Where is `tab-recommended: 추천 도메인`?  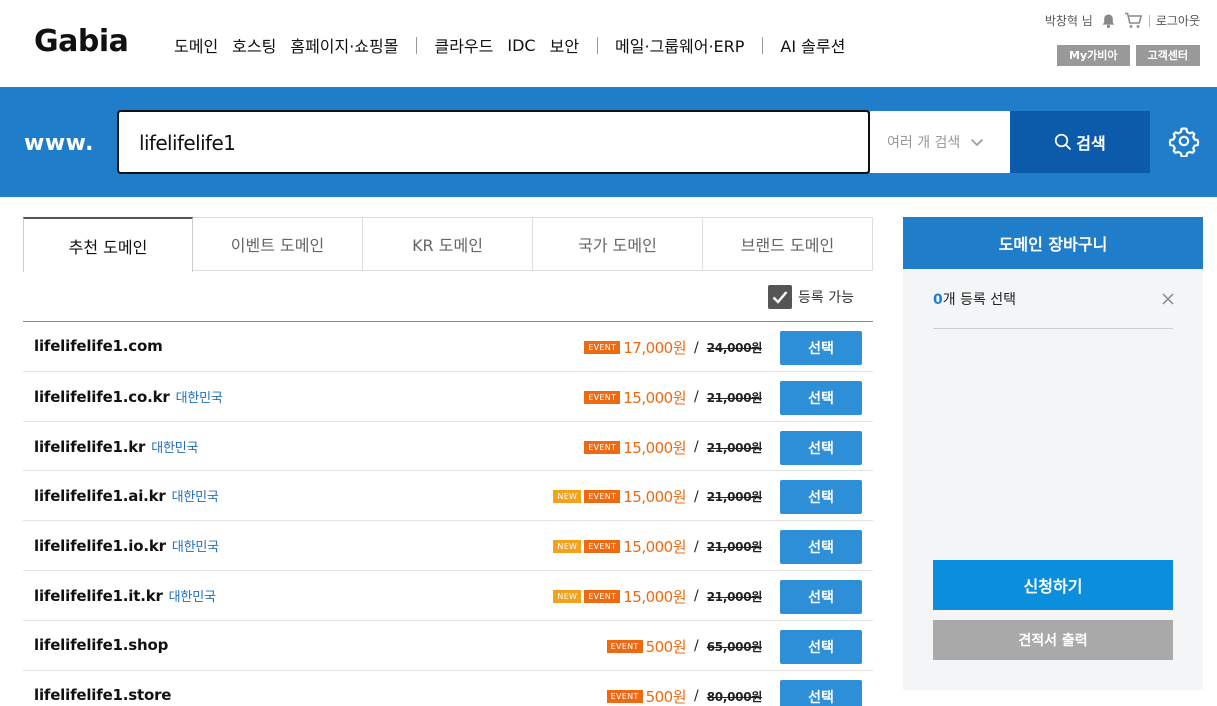 tab-recommended: 추천 도메인 is located at coordinates (108, 244).